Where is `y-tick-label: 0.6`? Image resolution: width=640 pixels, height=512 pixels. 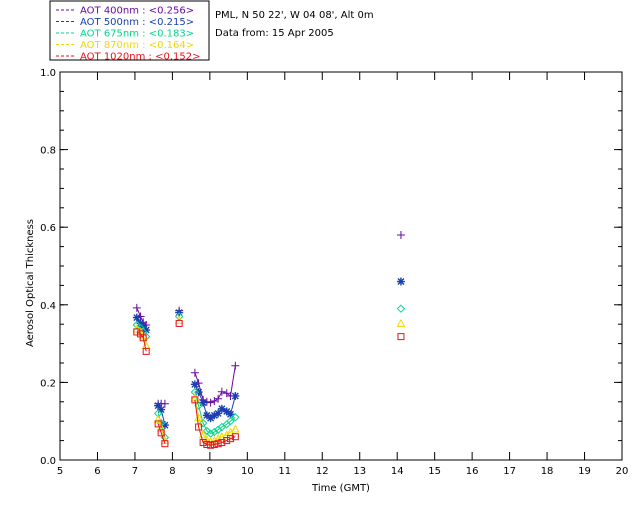 y-tick-label: 0.6 is located at coordinates (48, 228).